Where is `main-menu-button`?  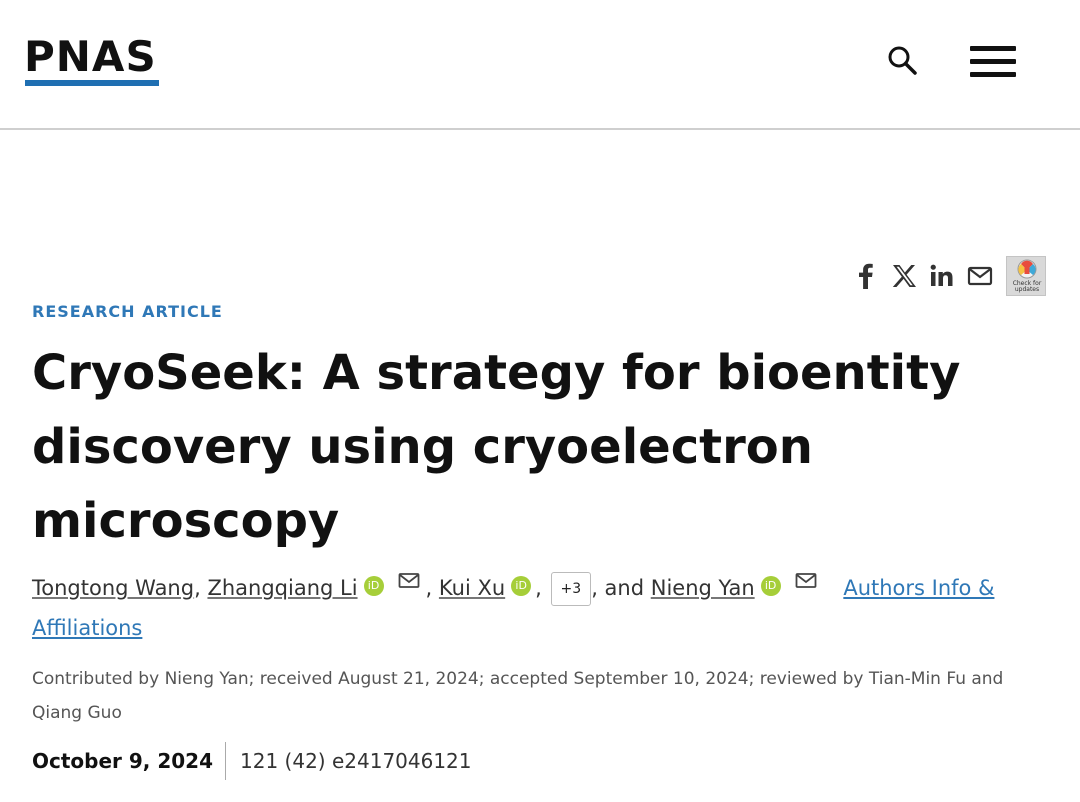
main-menu-button is located at coordinates (993, 62).